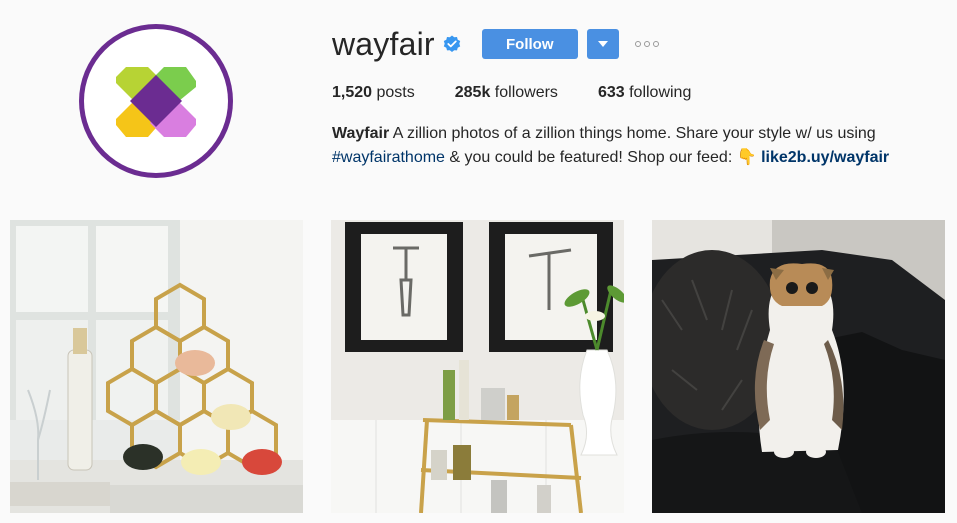 This screenshot has height=523, width=957. What do you see at coordinates (611, 92) in the screenshot?
I see `following-count: 633` at bounding box center [611, 92].